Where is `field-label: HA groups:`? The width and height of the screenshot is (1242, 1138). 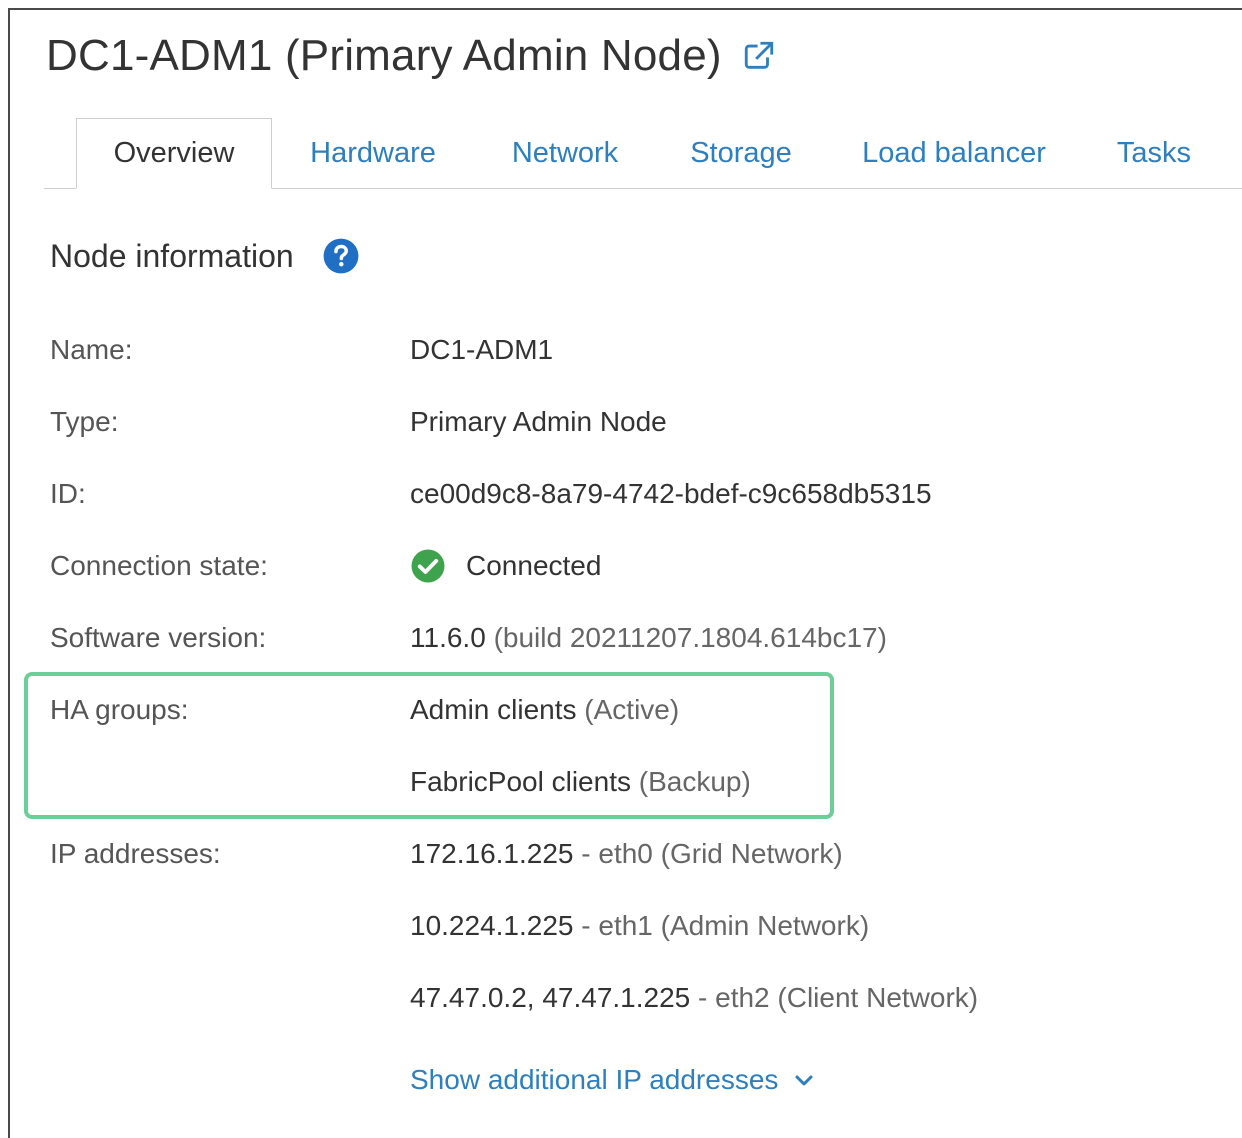
field-label: HA groups: is located at coordinates (119, 709).